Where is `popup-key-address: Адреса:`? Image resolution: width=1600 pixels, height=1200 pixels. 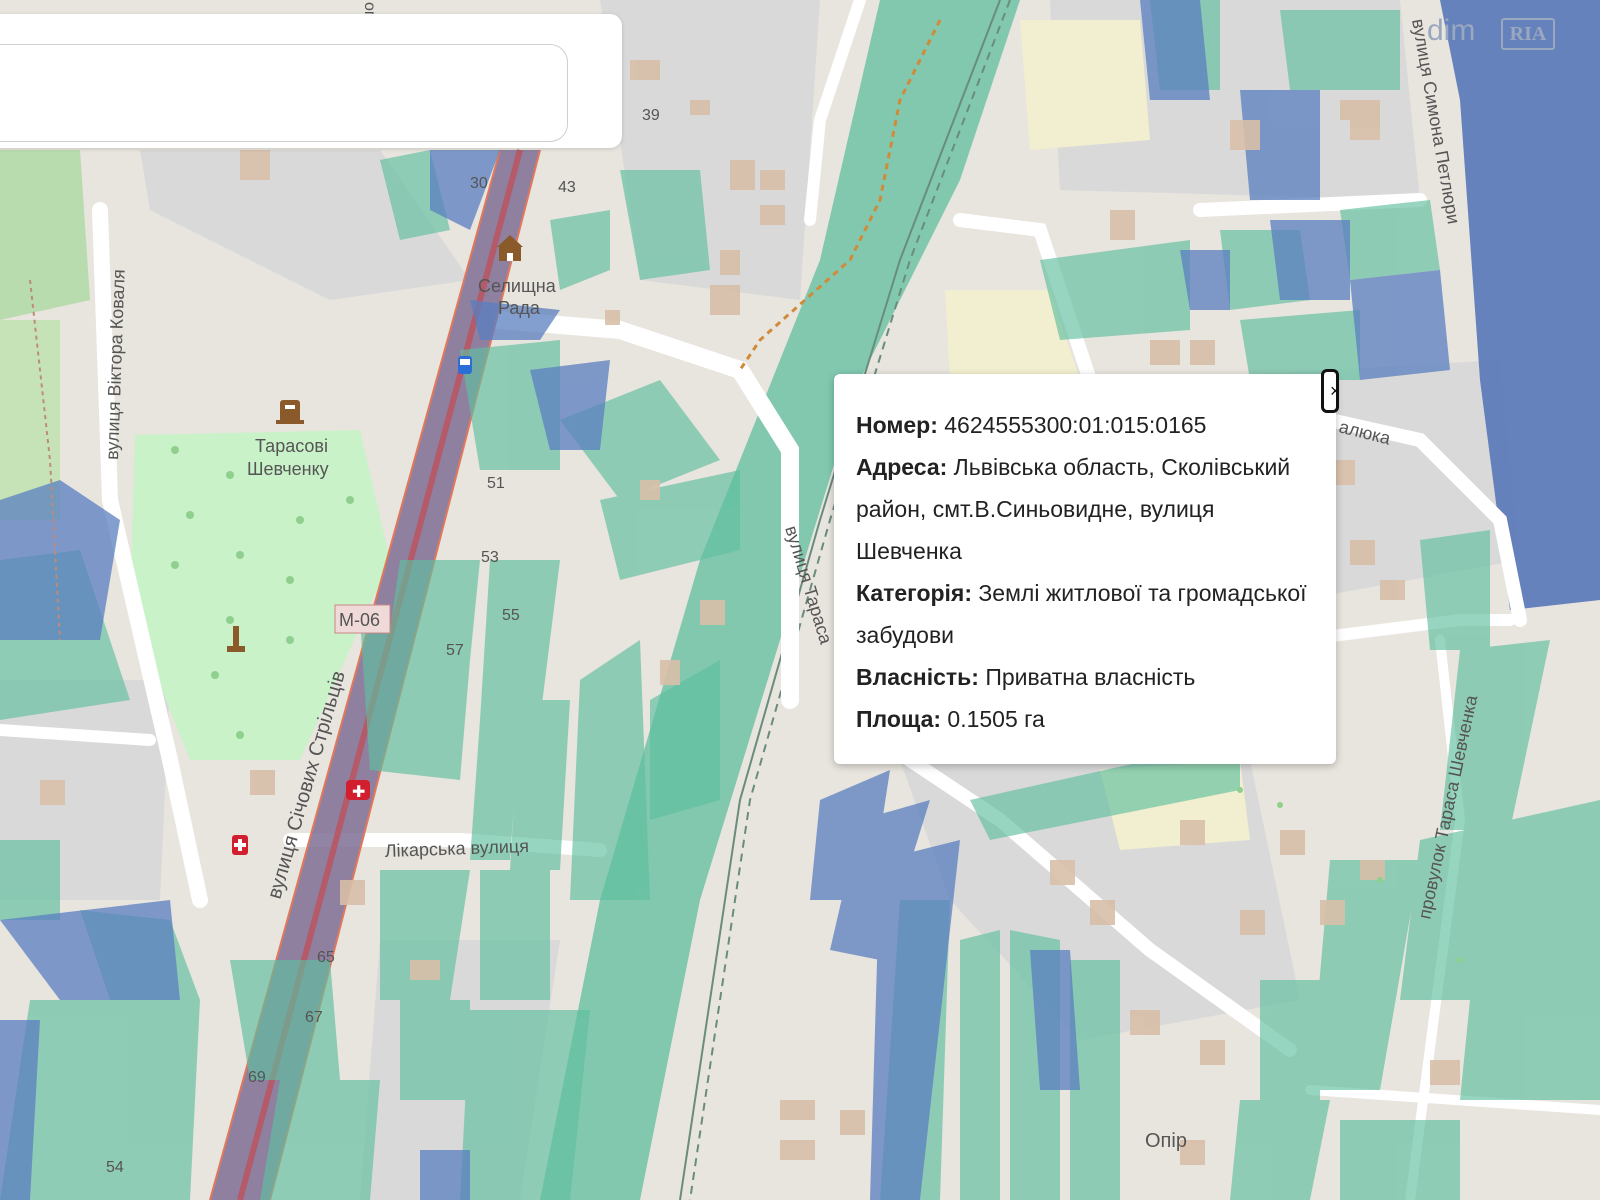 popup-key-address: Адреса: is located at coordinates (902, 467).